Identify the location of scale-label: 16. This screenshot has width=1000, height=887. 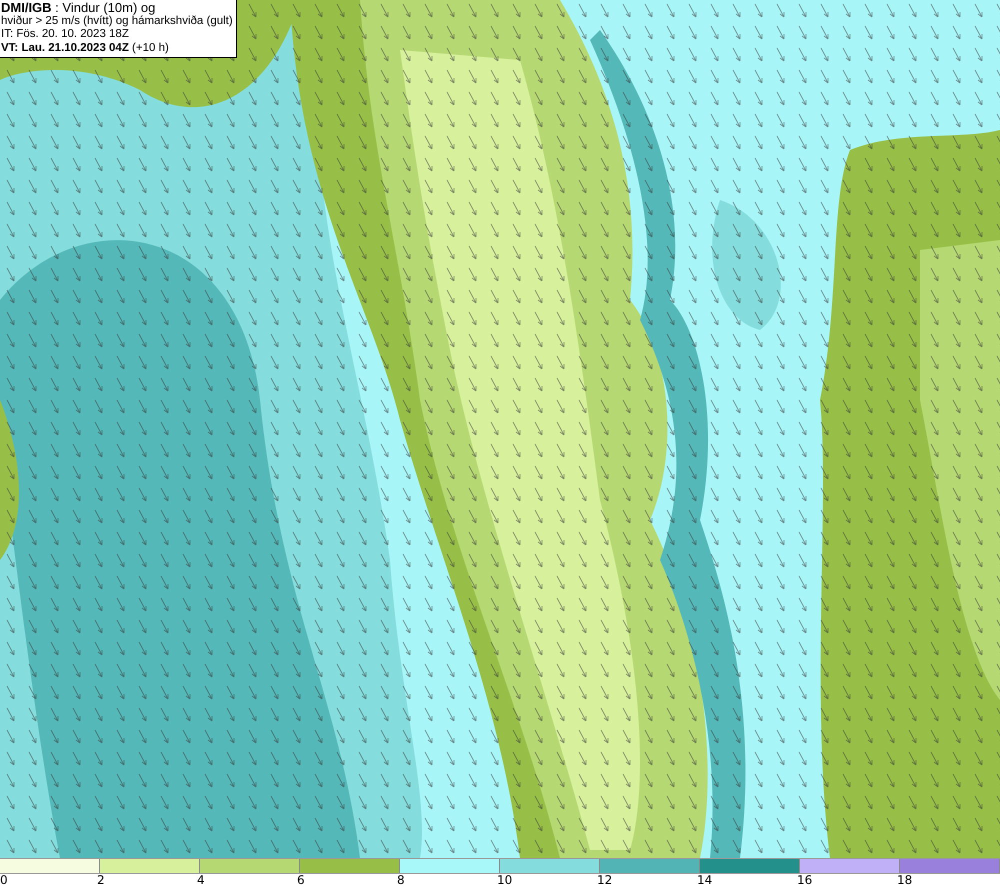
(804, 880).